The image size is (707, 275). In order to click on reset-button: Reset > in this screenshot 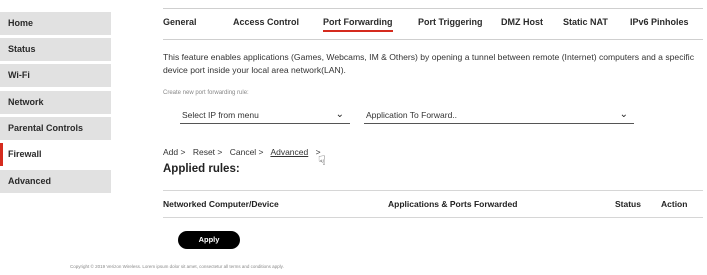, I will do `click(208, 152)`.